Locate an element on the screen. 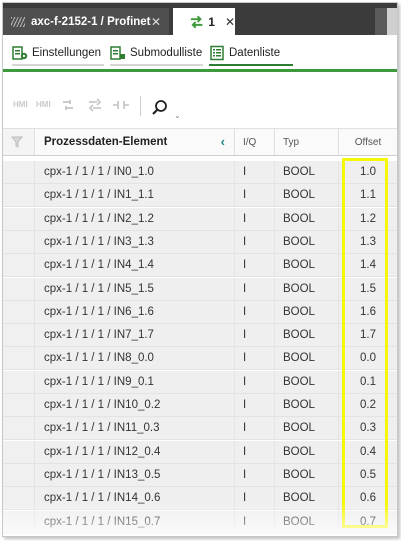 The height and width of the screenshot is (541, 401). table-row: cpx-1 / 1 / 1 / IN7_1.7 I BOOL 1.7 is located at coordinates (200, 336).